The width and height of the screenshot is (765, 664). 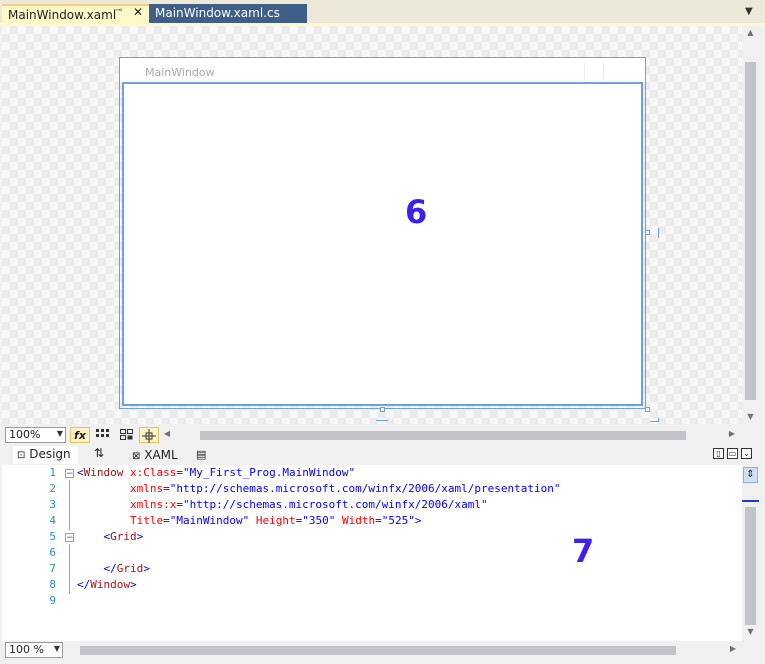 What do you see at coordinates (107, 584) in the screenshot?
I see `code-line: </Window>` at bounding box center [107, 584].